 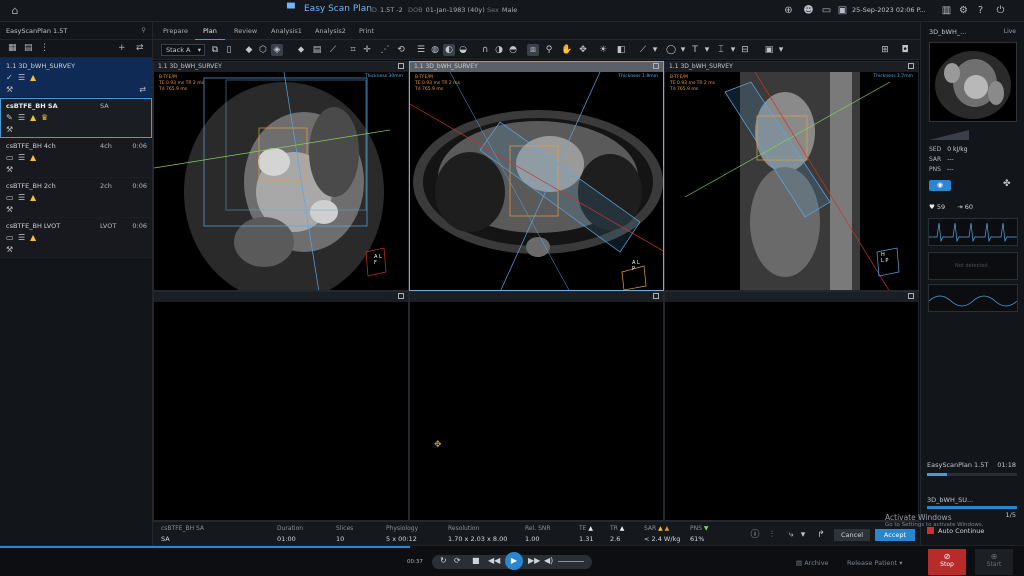 I want to click on crop-icon: ⌗, so click(x=353, y=50).